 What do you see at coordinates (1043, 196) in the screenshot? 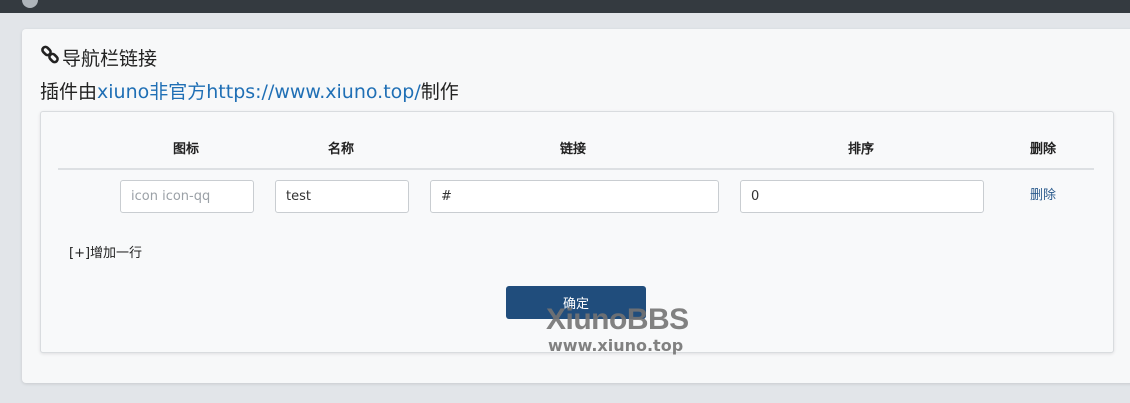
I see `delete-row-link: 删除` at bounding box center [1043, 196].